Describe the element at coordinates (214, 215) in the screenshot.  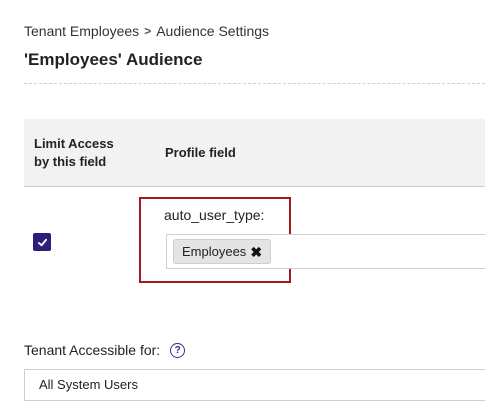
I see `profile-field-name: auto_user_type:` at that location.